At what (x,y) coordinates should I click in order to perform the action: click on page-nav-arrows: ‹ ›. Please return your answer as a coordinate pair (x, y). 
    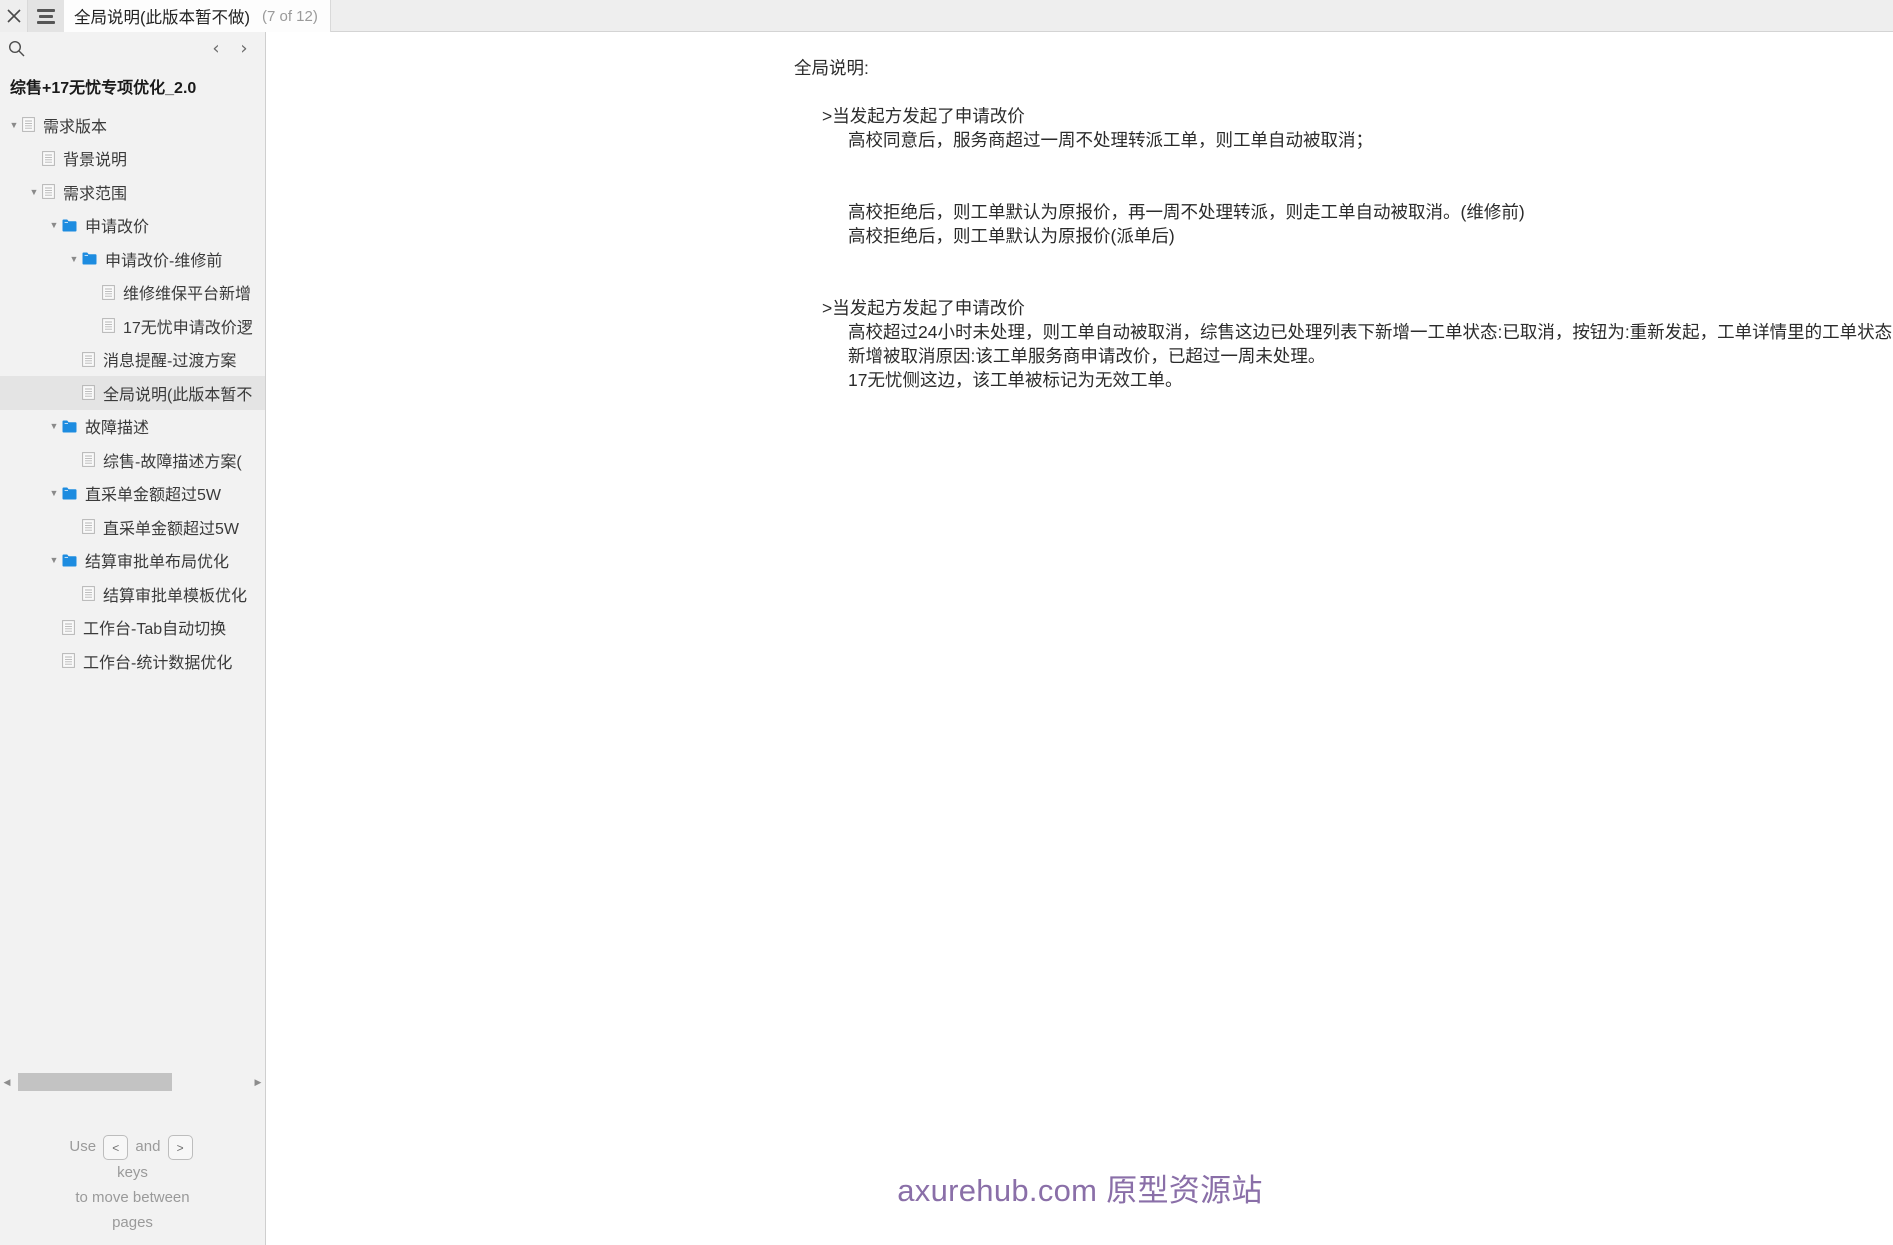
    Looking at the image, I should click on (230, 48).